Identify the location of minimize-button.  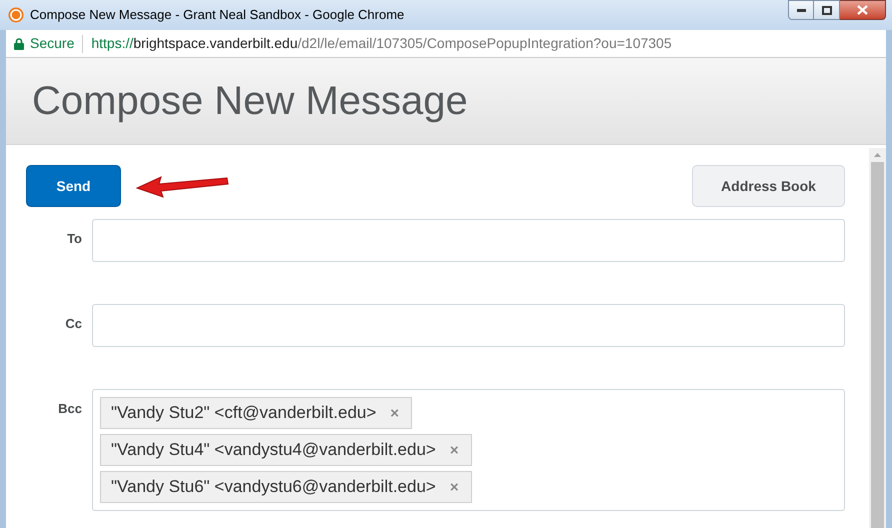
(801, 10).